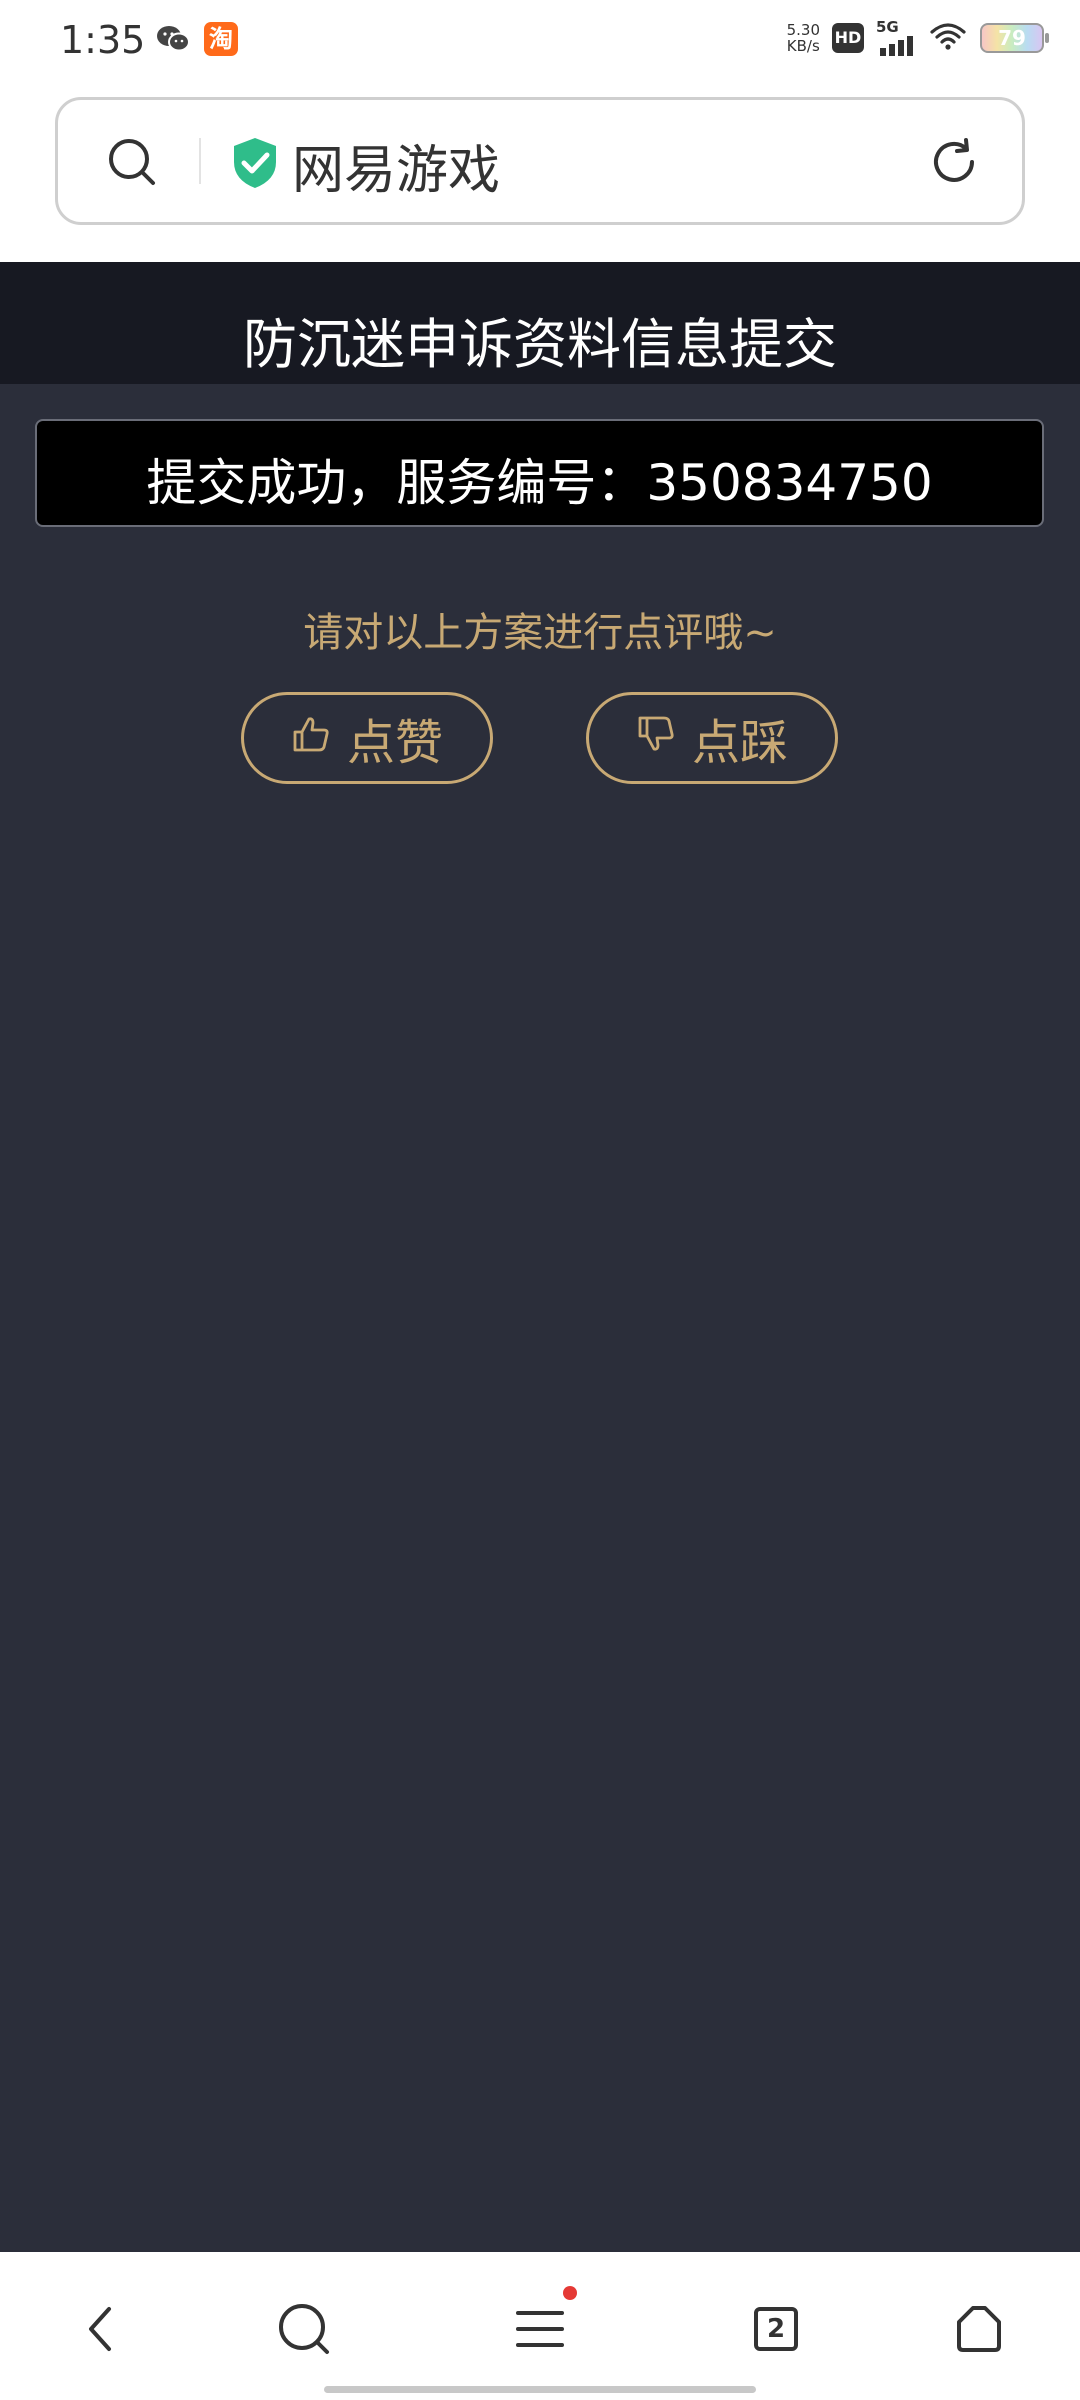 The height and width of the screenshot is (2400, 1080). I want to click on battery-icon: 79, so click(1014, 38).